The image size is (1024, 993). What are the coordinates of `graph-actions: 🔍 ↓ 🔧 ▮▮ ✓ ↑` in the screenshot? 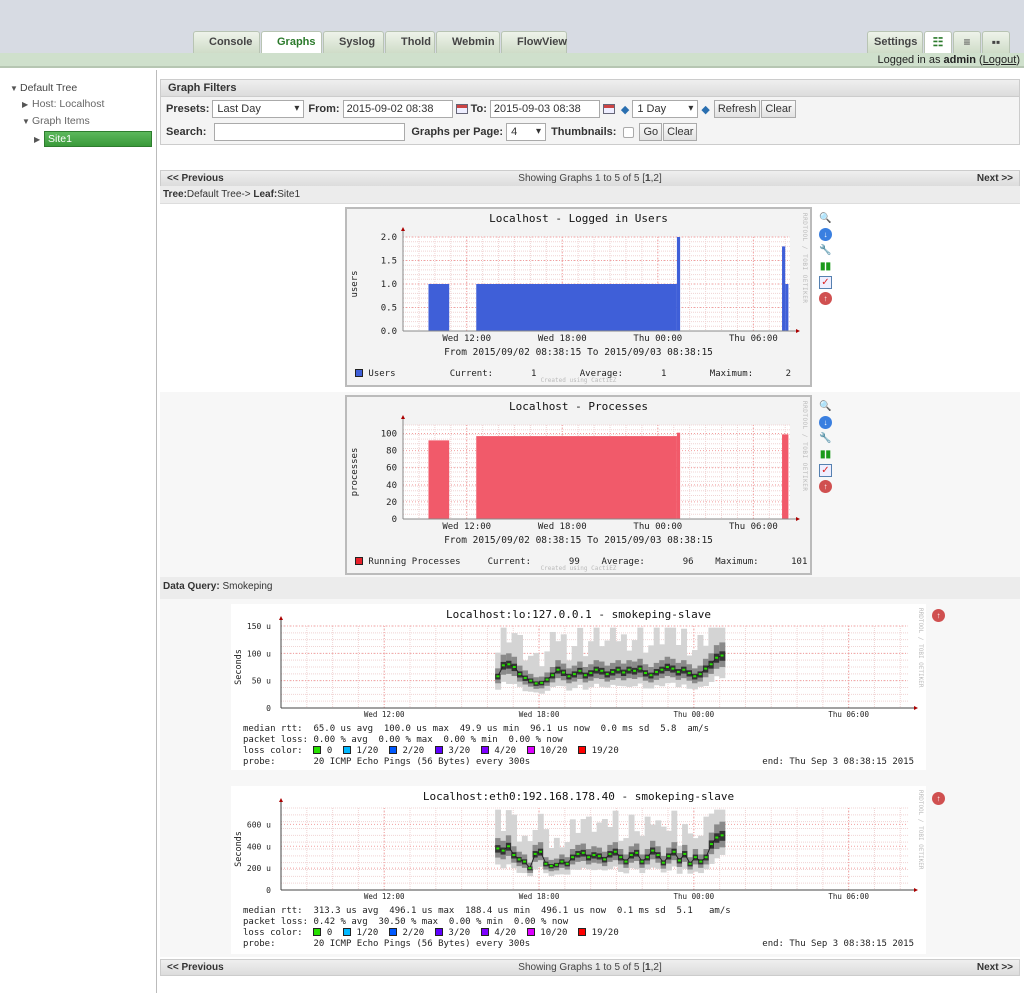 It's located at (825, 260).